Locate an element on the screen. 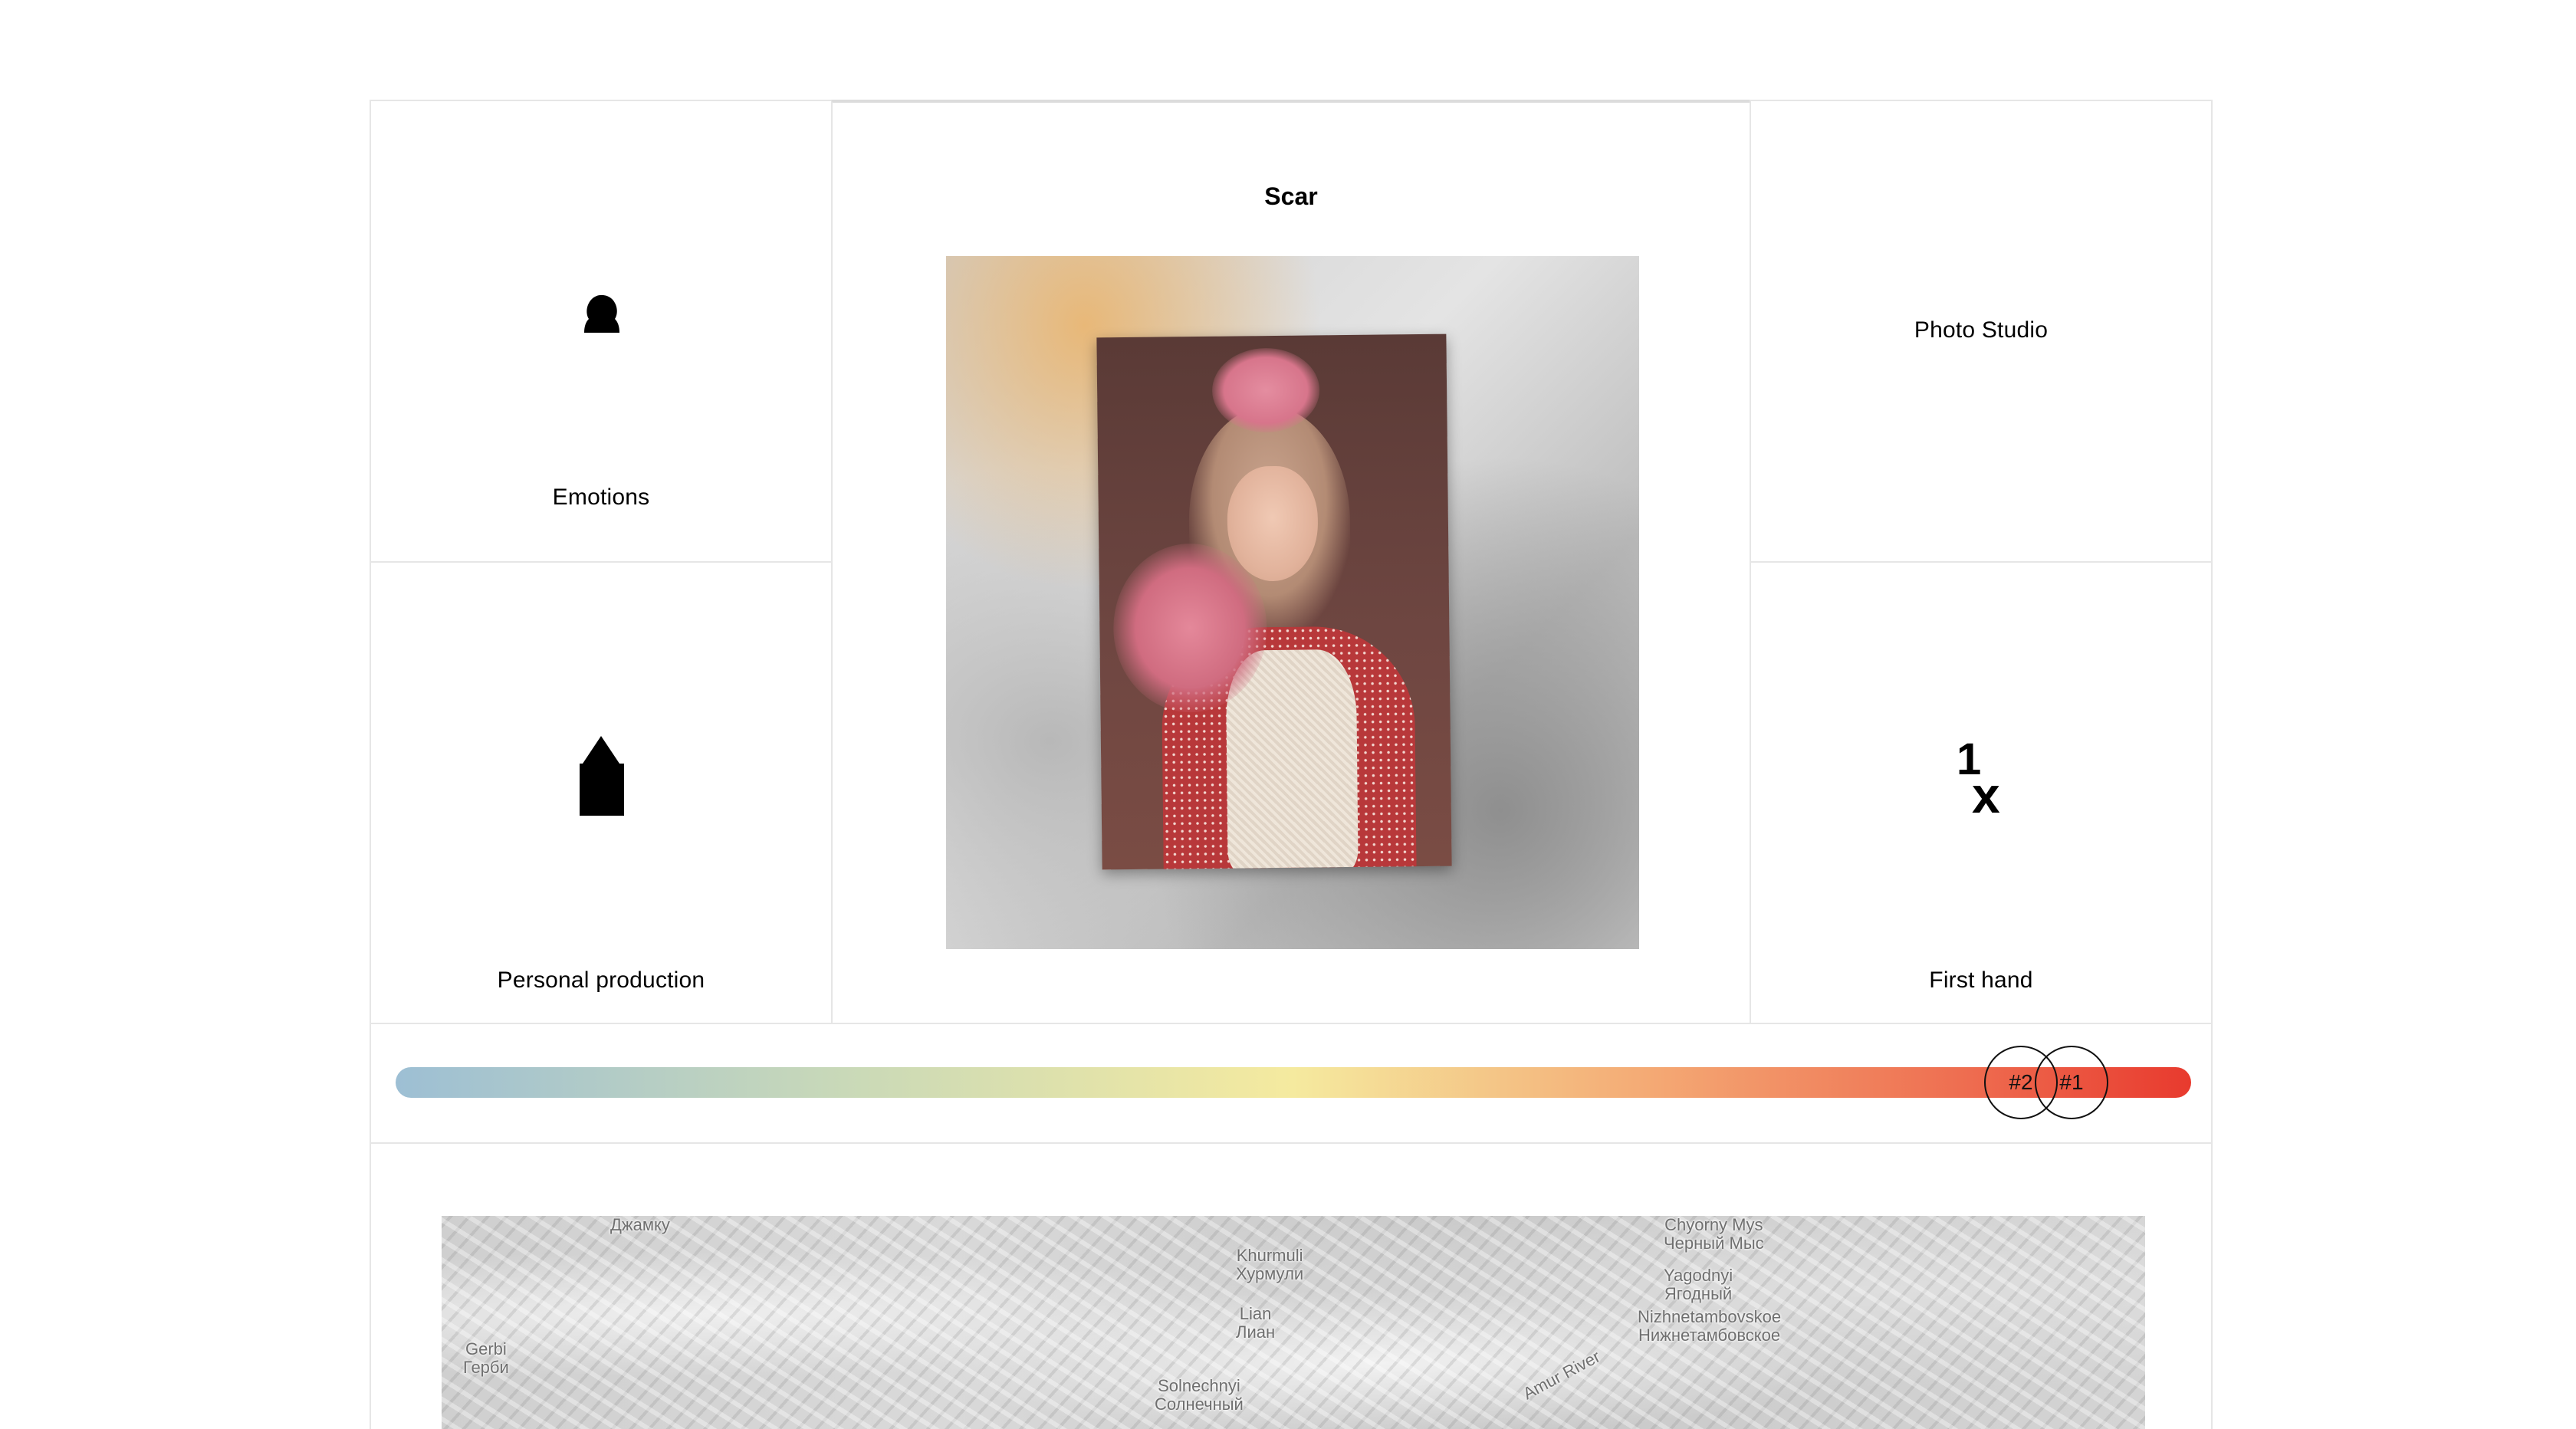 The height and width of the screenshot is (1429, 2576). card-label: Personal production is located at coordinates (601, 980).